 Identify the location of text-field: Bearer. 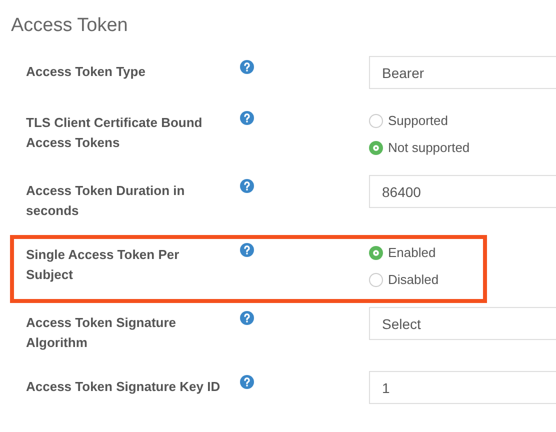
(462, 72).